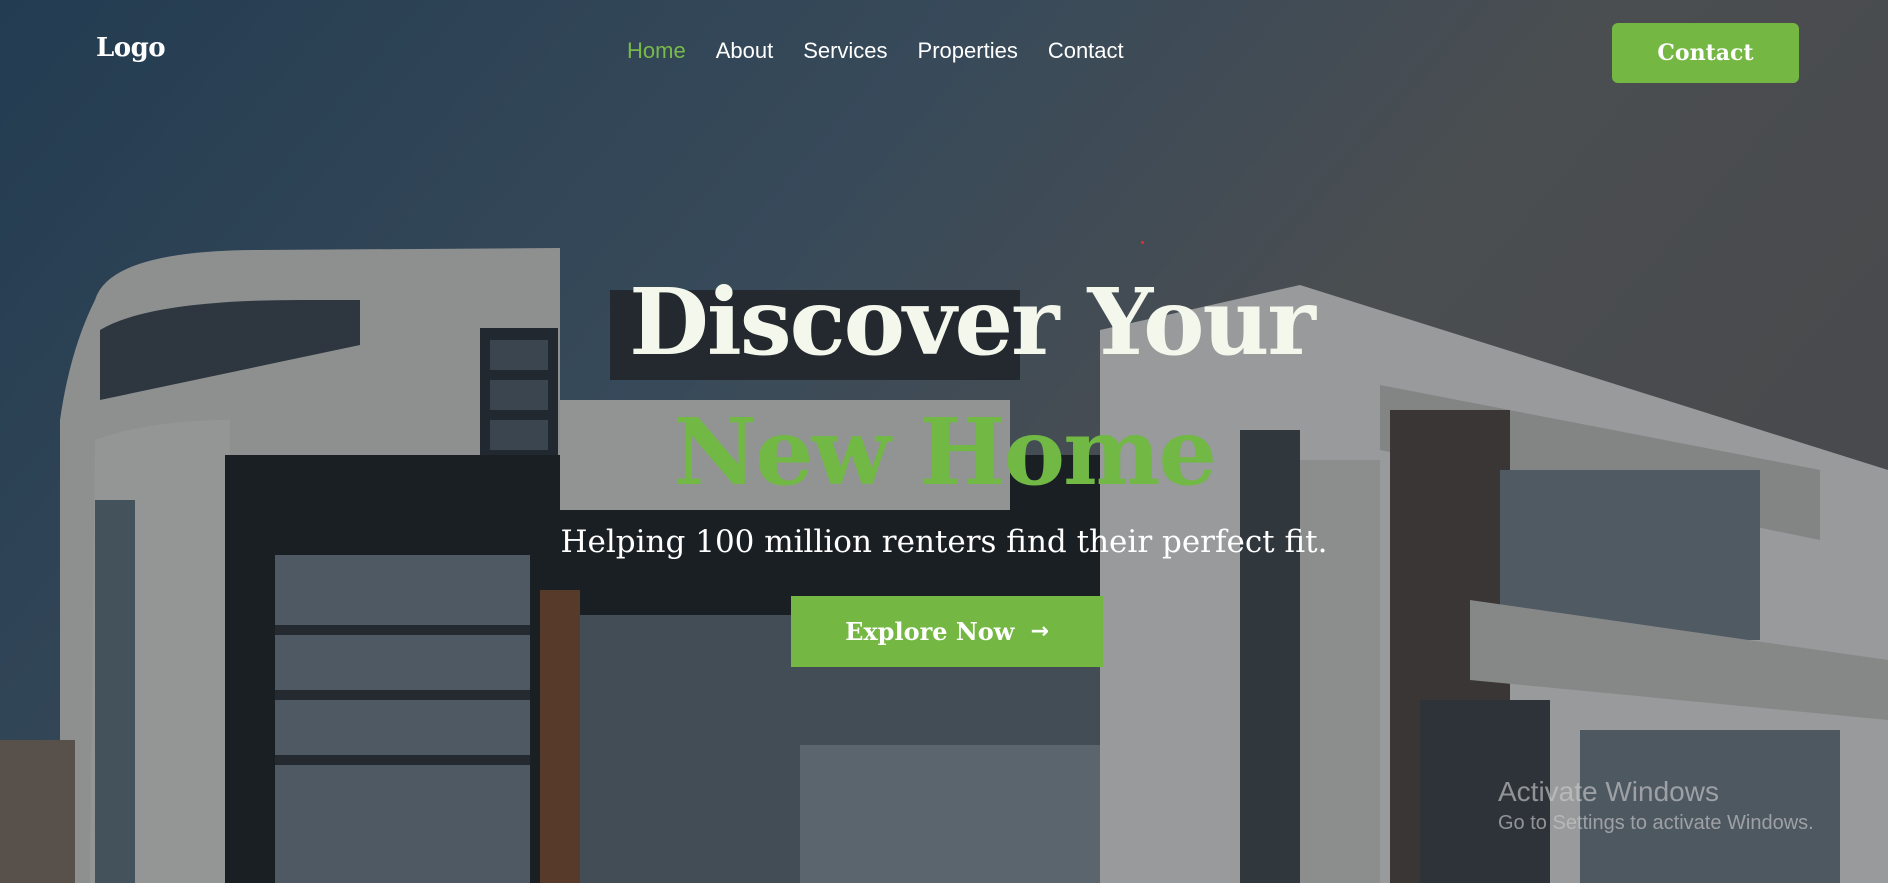 This screenshot has width=1888, height=883. Describe the element at coordinates (944, 452) in the screenshot. I see `headline-line-2: New Home` at that location.